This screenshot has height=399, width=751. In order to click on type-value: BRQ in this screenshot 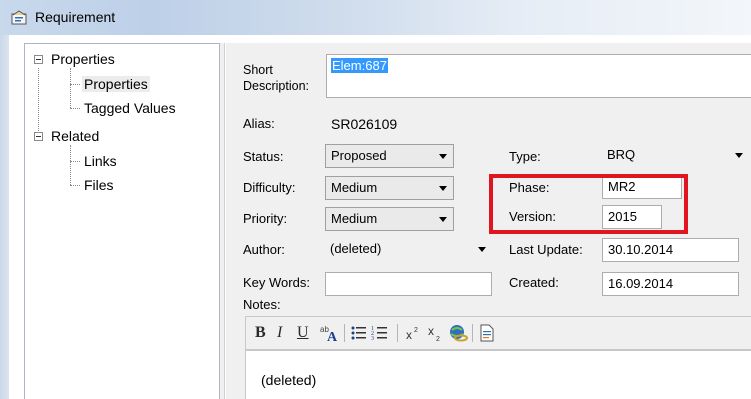, I will do `click(621, 154)`.